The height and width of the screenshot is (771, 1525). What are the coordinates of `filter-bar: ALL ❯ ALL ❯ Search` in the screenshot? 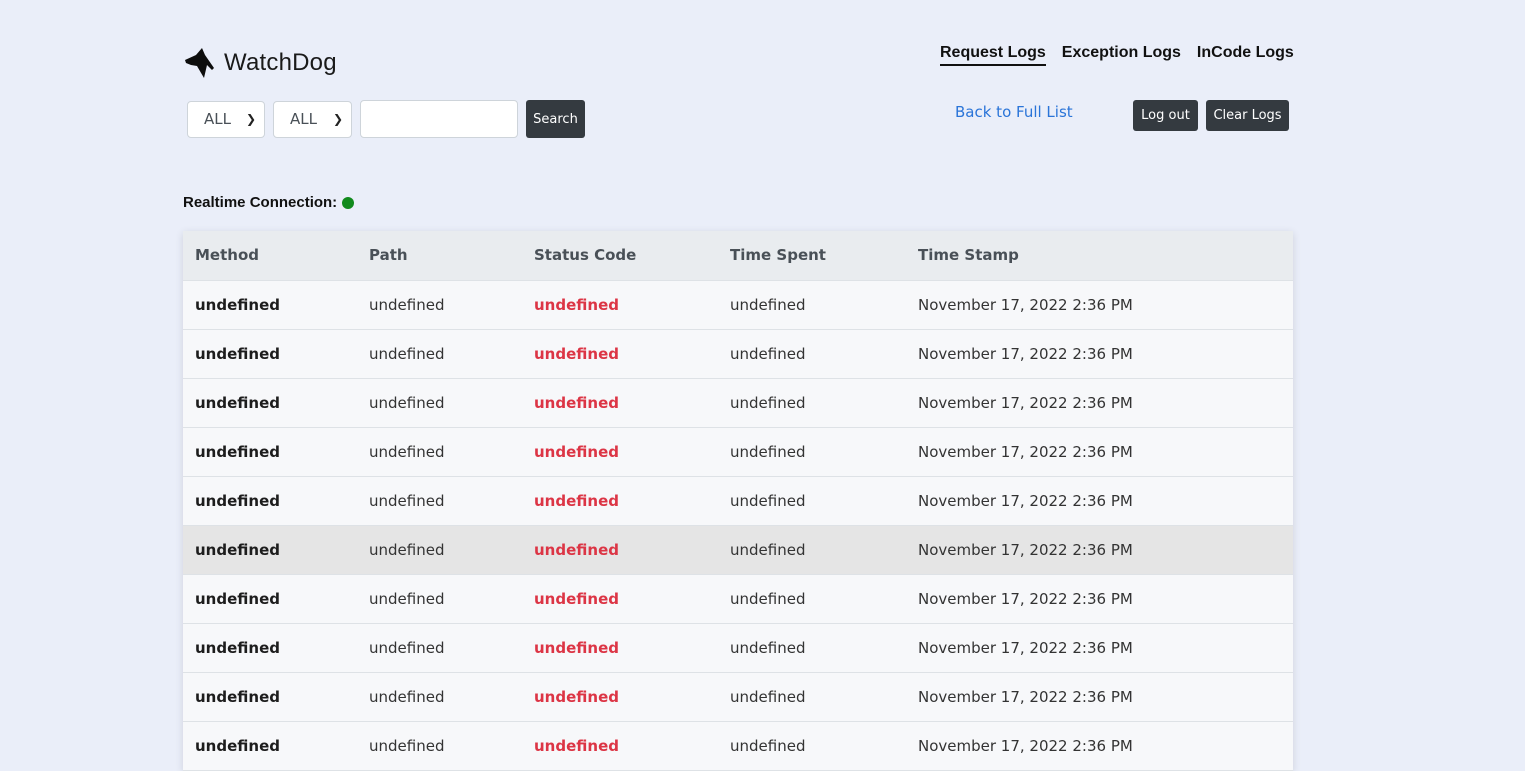 It's located at (386, 119).